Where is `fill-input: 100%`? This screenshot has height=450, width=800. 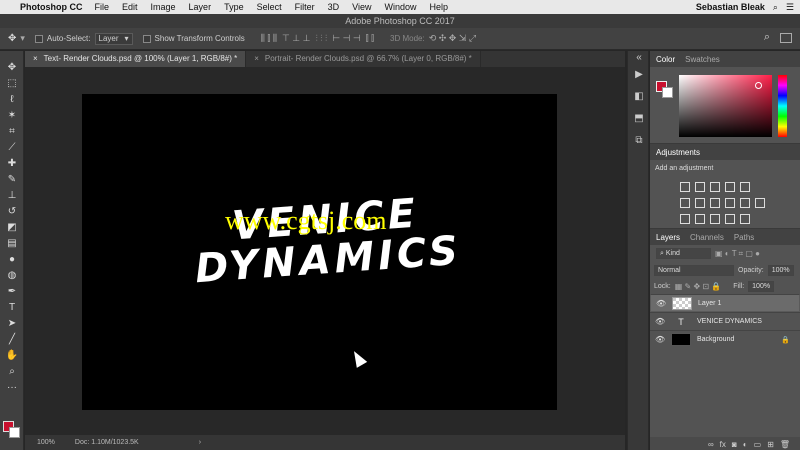 fill-input: 100% is located at coordinates (761, 286).